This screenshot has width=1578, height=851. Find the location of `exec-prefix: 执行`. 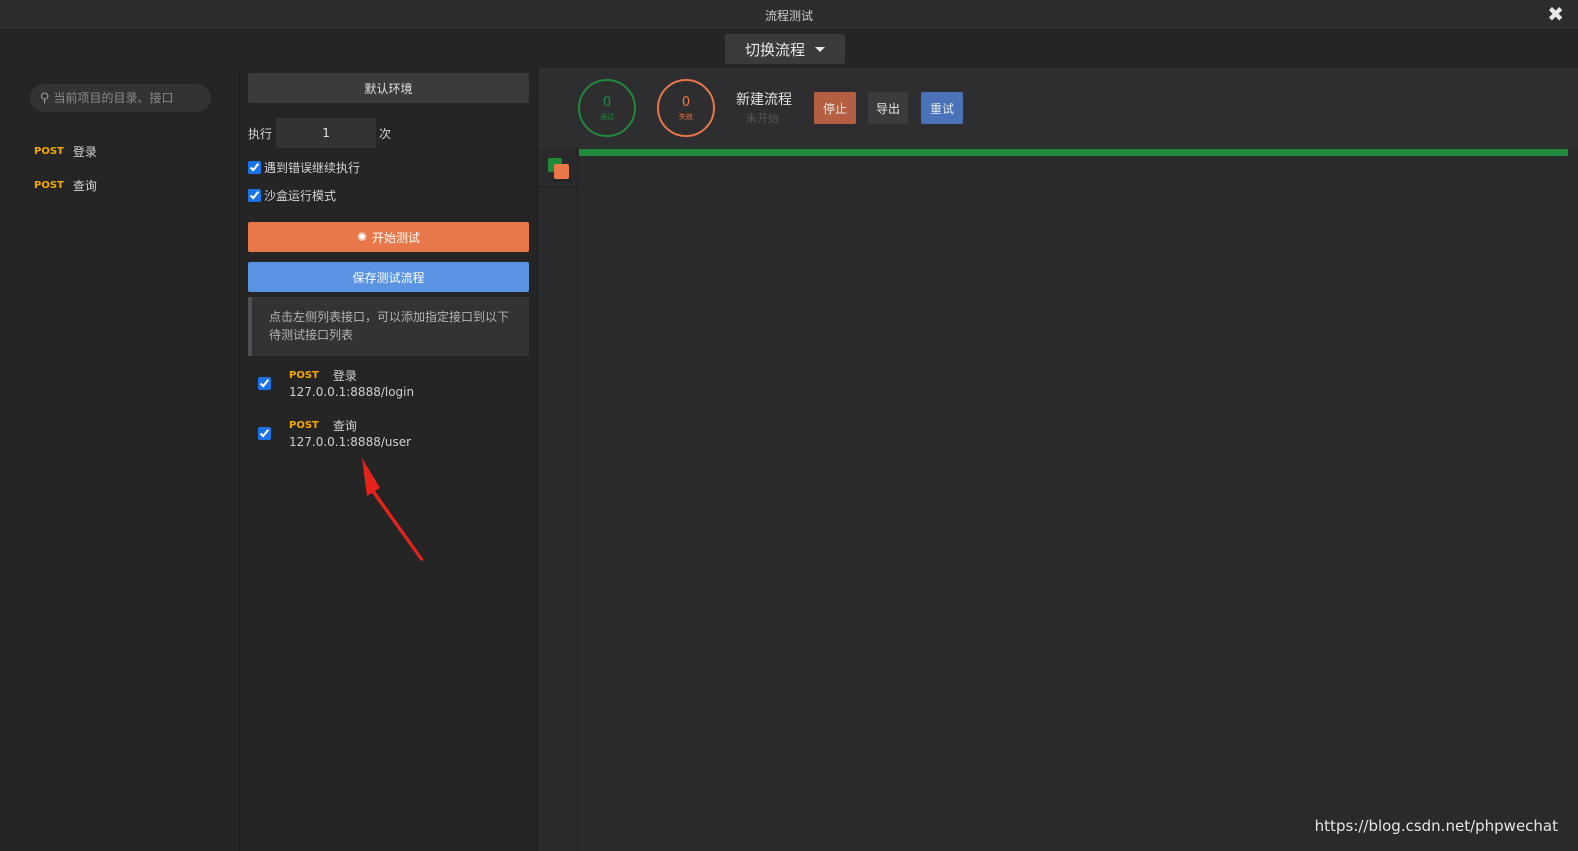

exec-prefix: 执行 is located at coordinates (260, 133).